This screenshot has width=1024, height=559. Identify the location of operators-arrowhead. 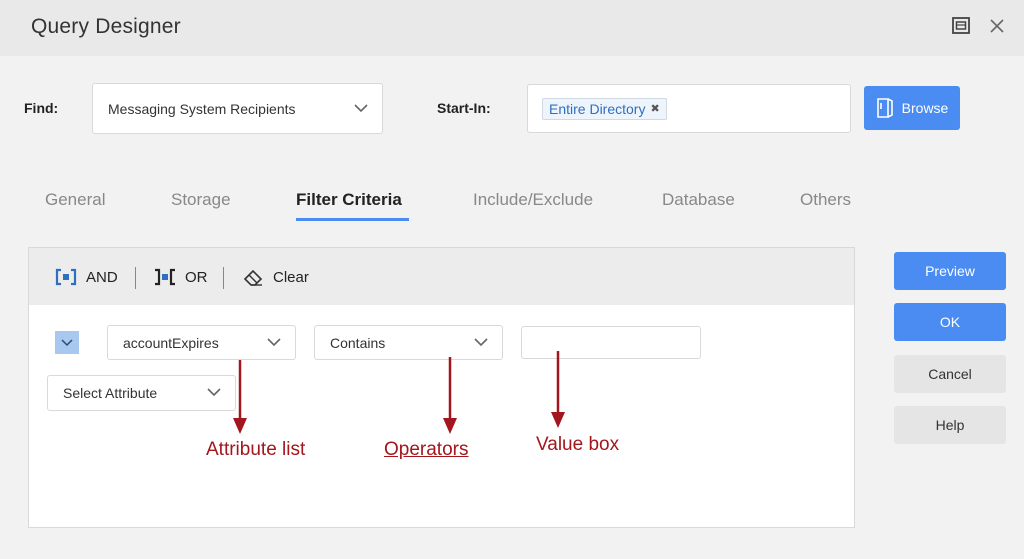
(450, 426).